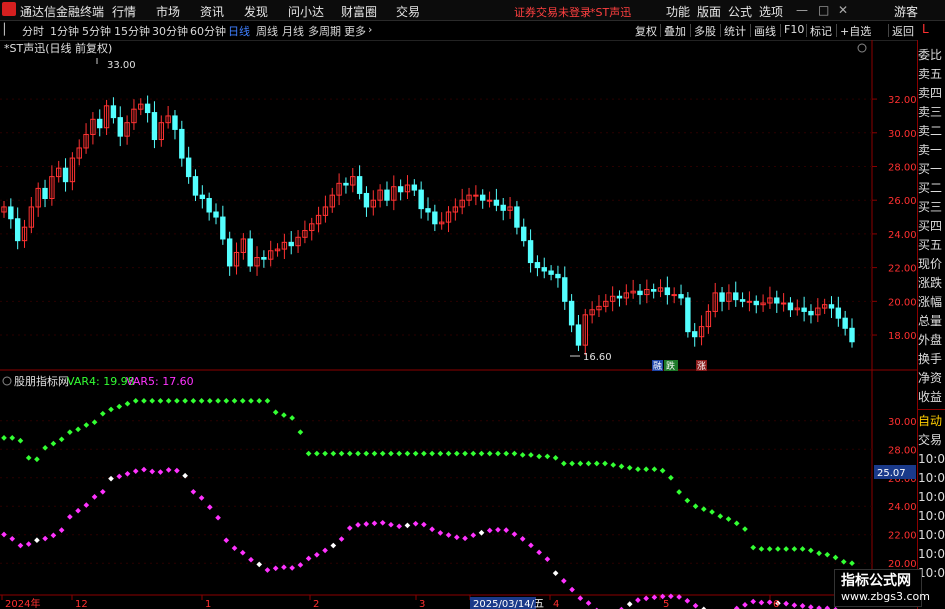  I want to click on quote-label-sell2: 卖二, so click(930, 131).